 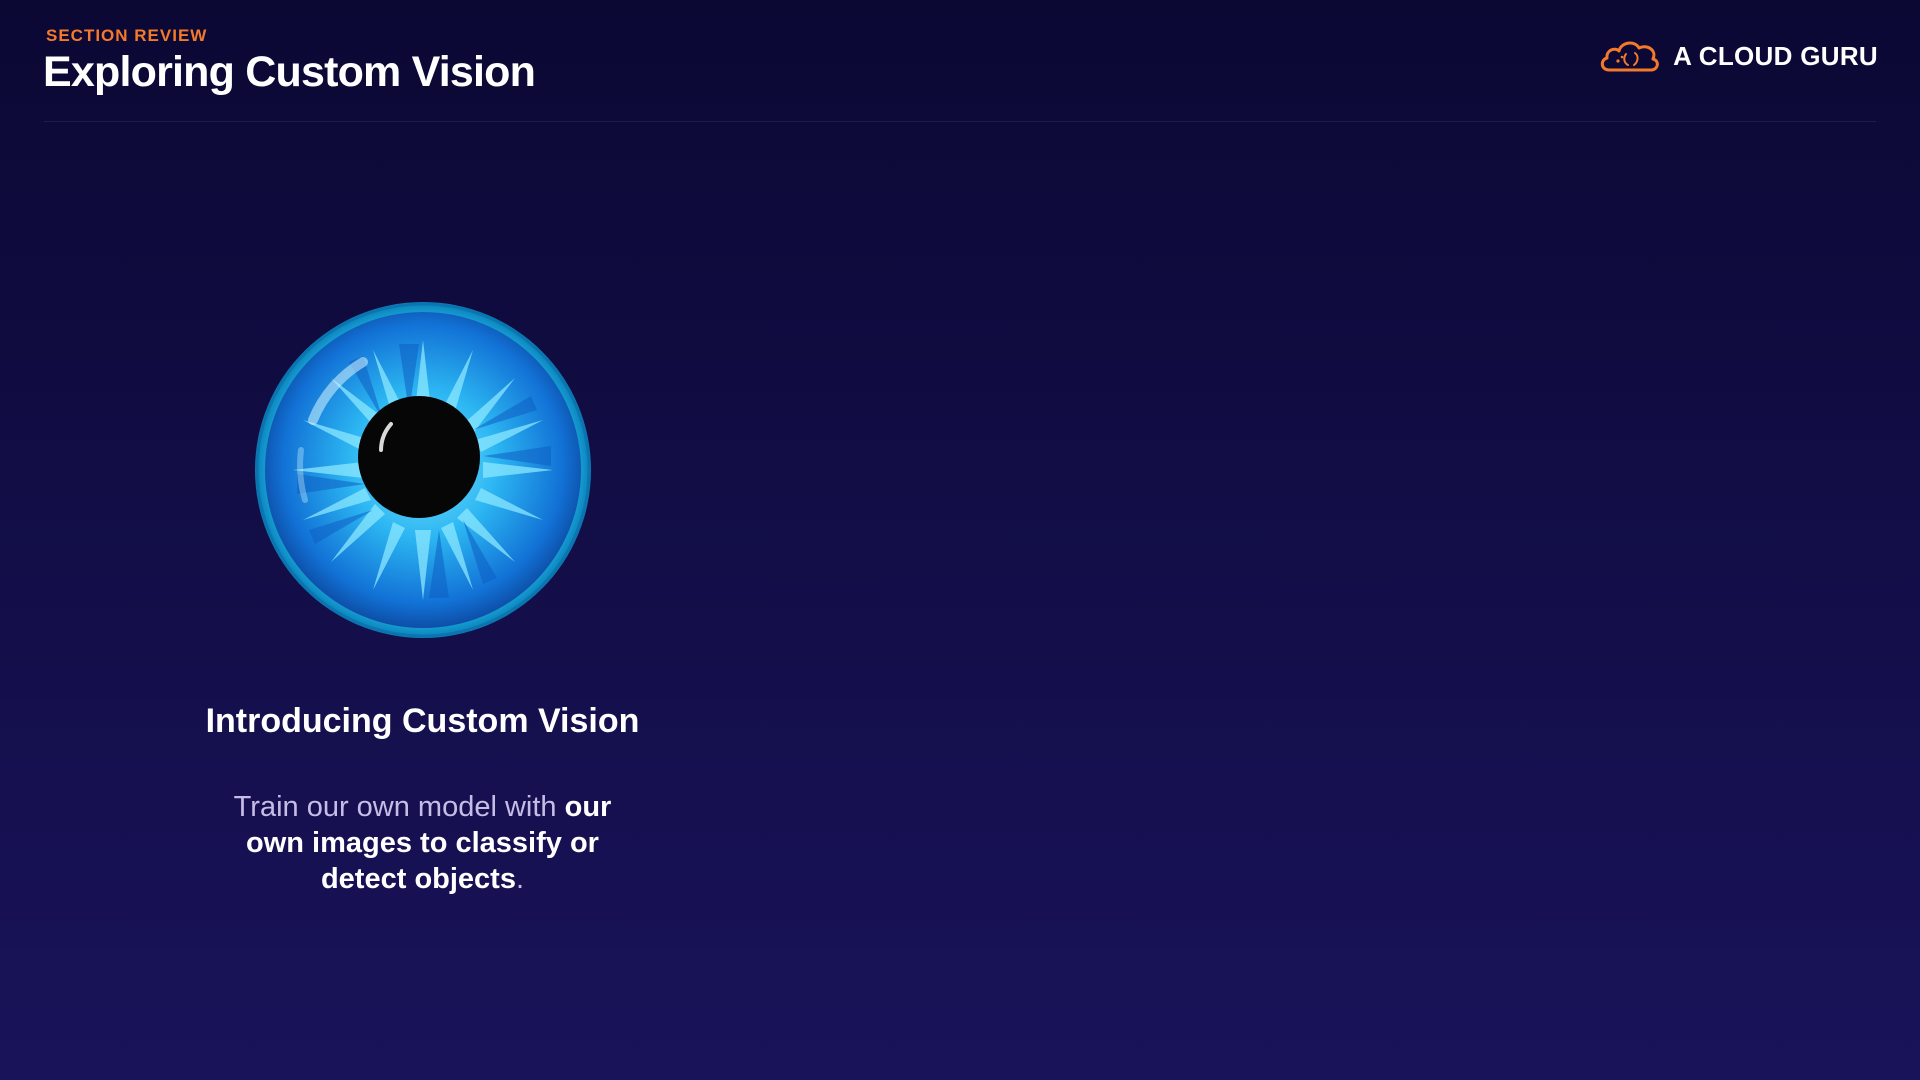 I want to click on brand-logo: A CLOUD GURU, so click(x=1737, y=56).